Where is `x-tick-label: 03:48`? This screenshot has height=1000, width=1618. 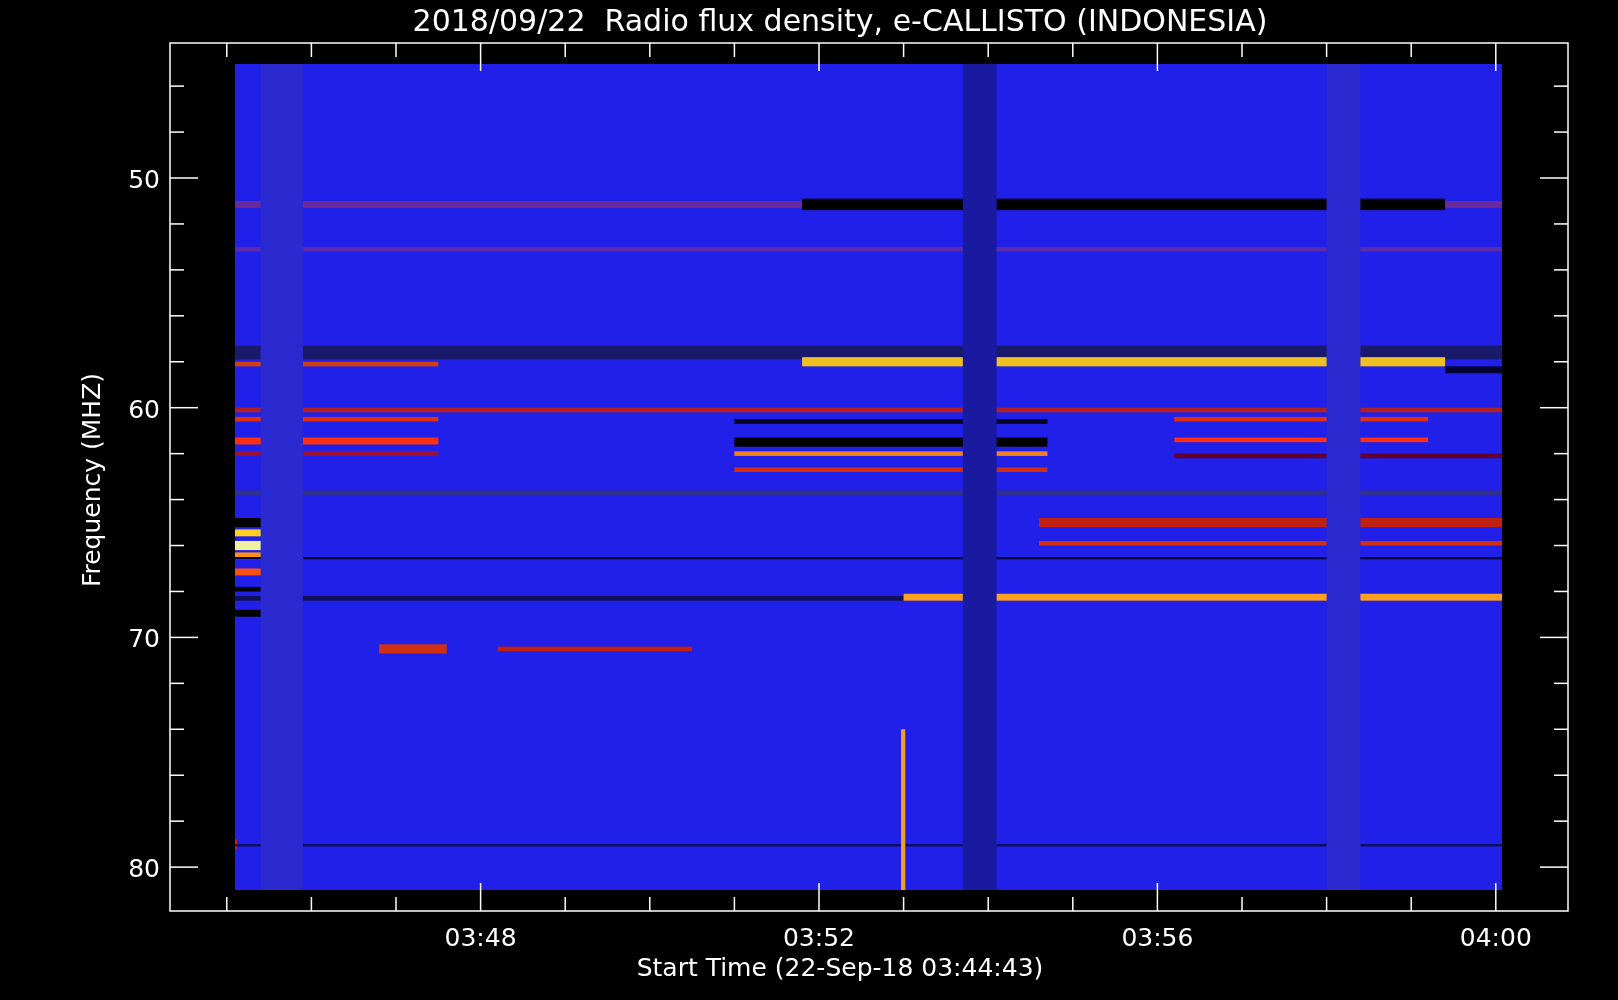 x-tick-label: 03:48 is located at coordinates (480, 937).